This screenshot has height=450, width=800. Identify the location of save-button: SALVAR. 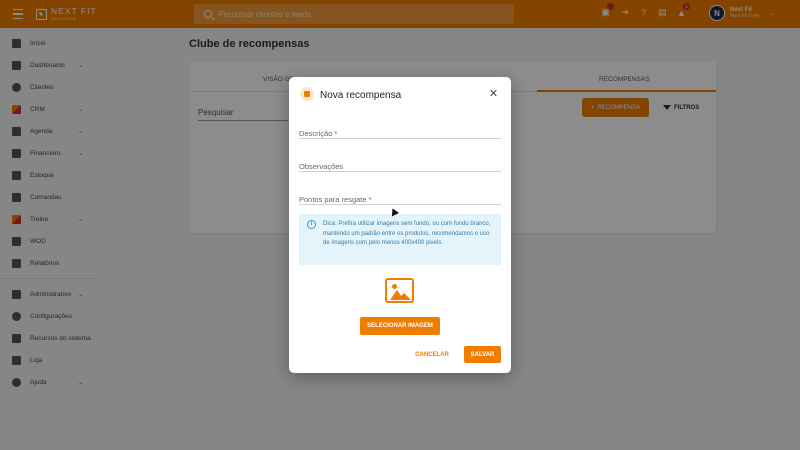
(482, 354).